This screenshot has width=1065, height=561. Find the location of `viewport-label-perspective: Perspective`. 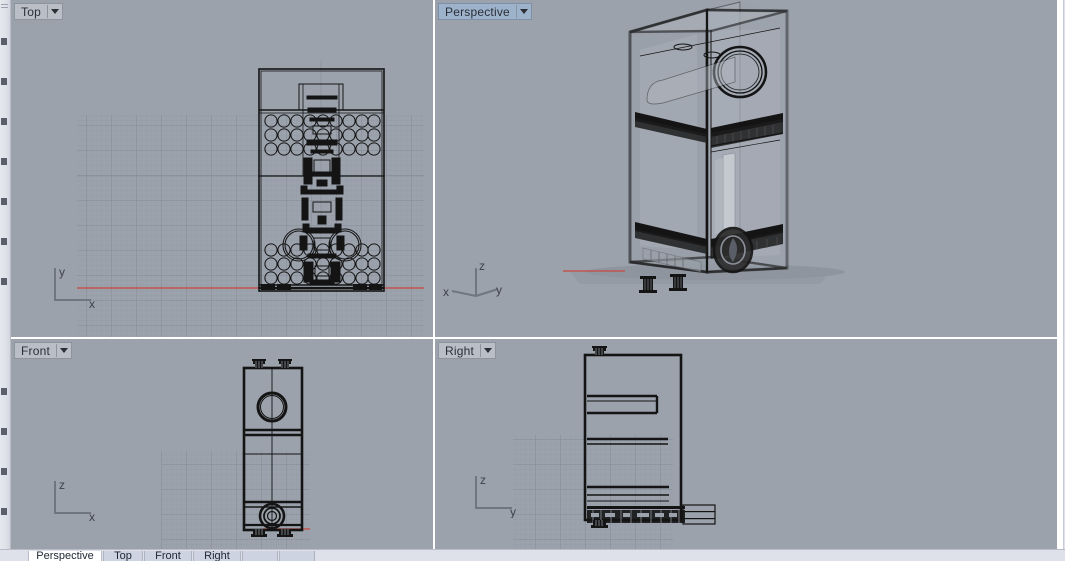

viewport-label-perspective: Perspective is located at coordinates (485, 11).